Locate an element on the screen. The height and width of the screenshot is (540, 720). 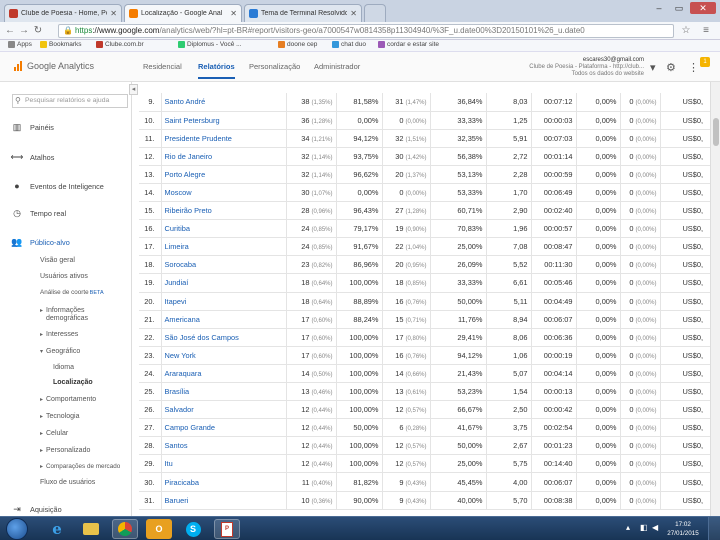
explorer-icon is located at coordinates (91, 529).